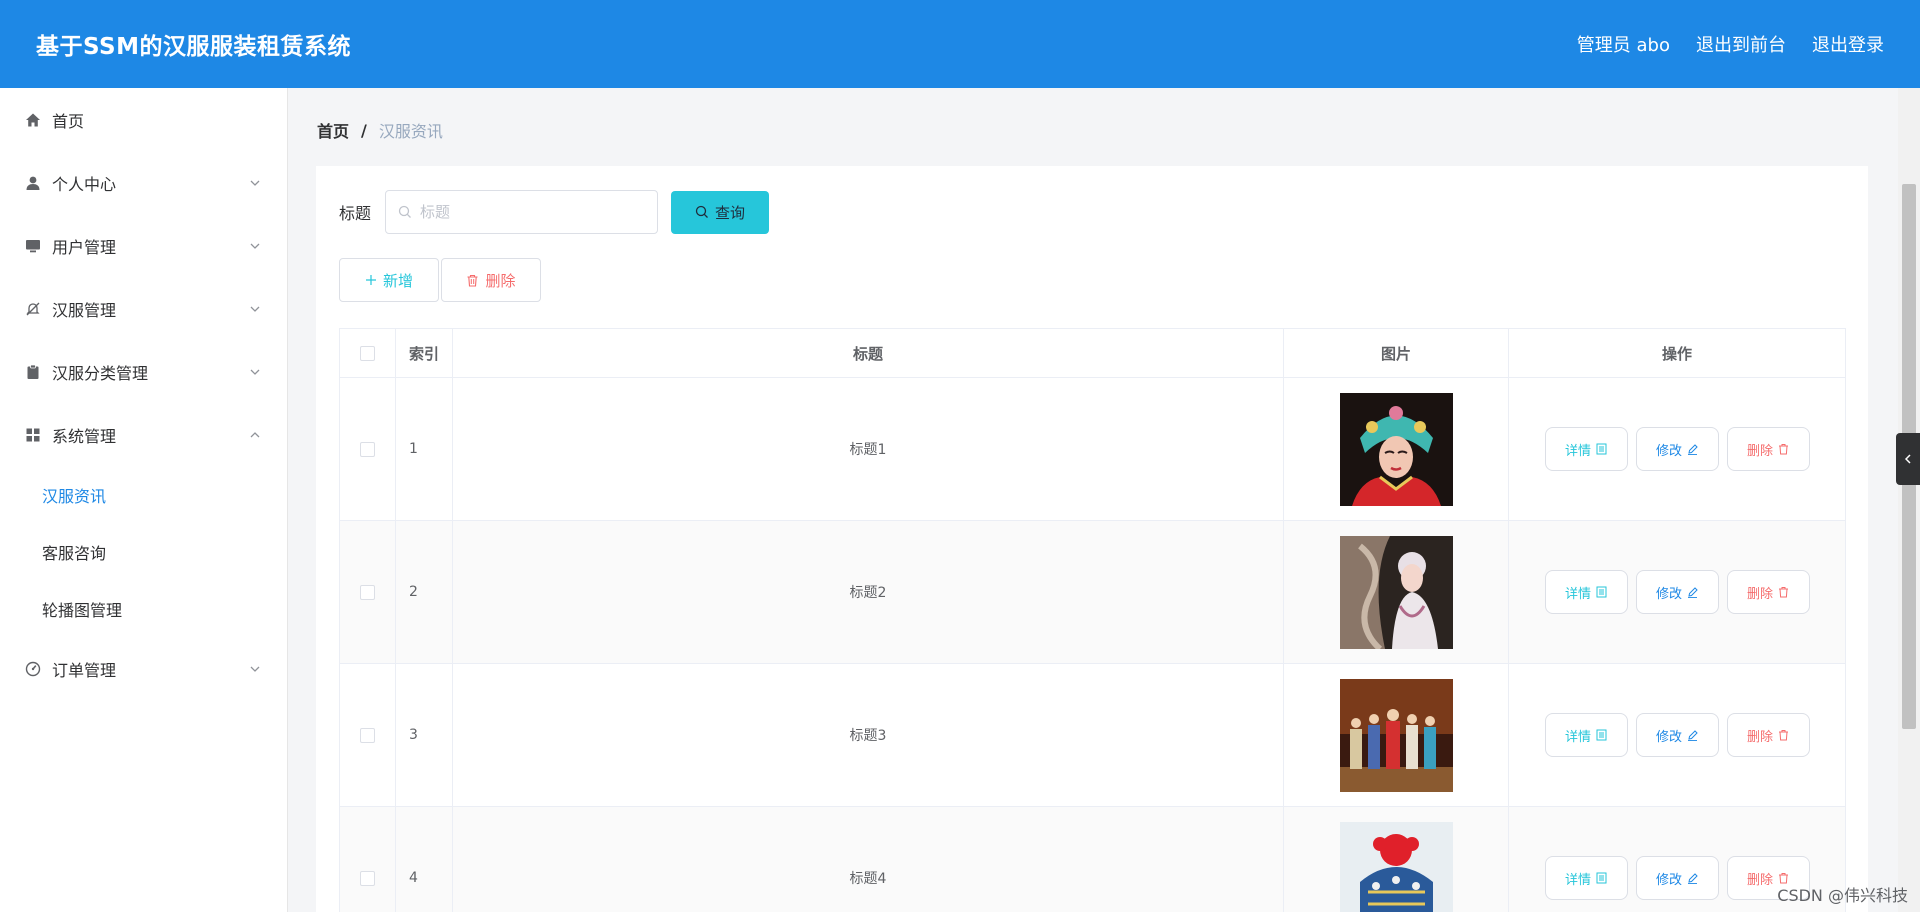  I want to click on opera-stage-thumbnail, so click(1396, 735).